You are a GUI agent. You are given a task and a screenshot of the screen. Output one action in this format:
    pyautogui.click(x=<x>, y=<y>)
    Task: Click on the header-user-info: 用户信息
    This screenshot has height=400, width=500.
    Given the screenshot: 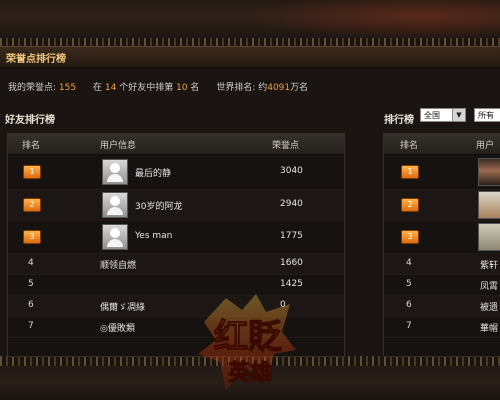 What is the action you would take?
    pyautogui.click(x=118, y=146)
    